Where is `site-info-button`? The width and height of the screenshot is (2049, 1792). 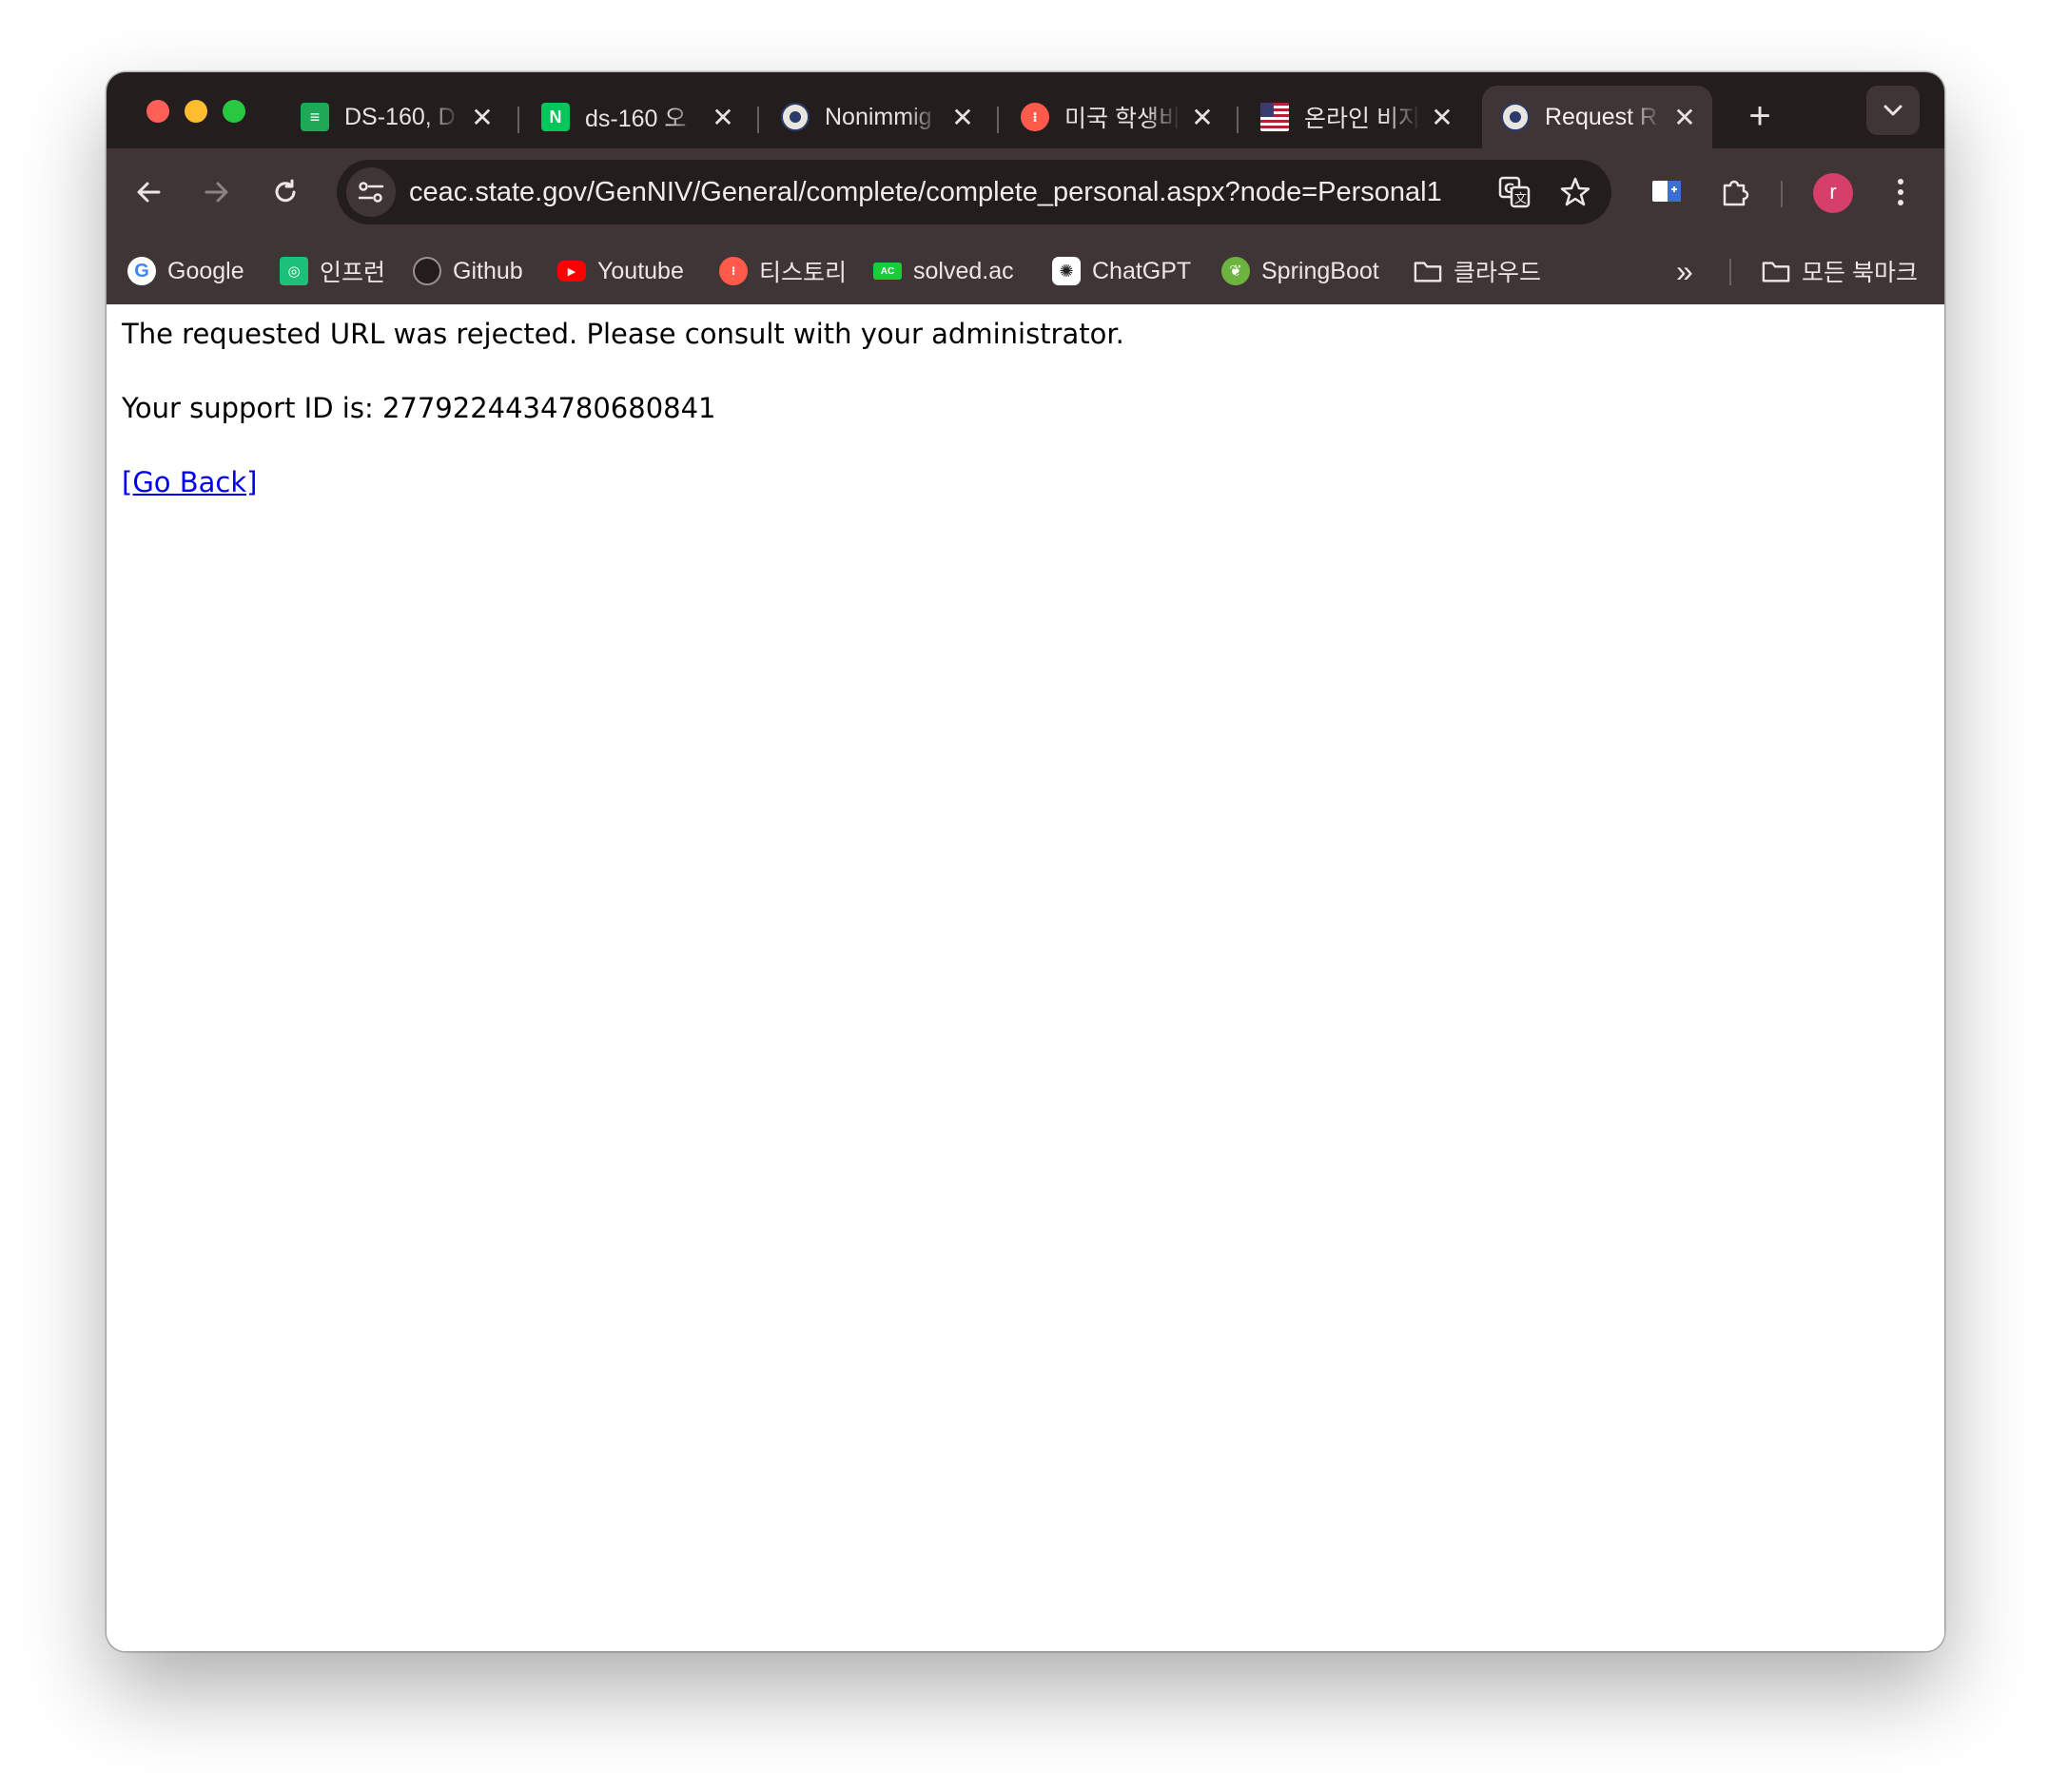 site-info-button is located at coordinates (371, 192).